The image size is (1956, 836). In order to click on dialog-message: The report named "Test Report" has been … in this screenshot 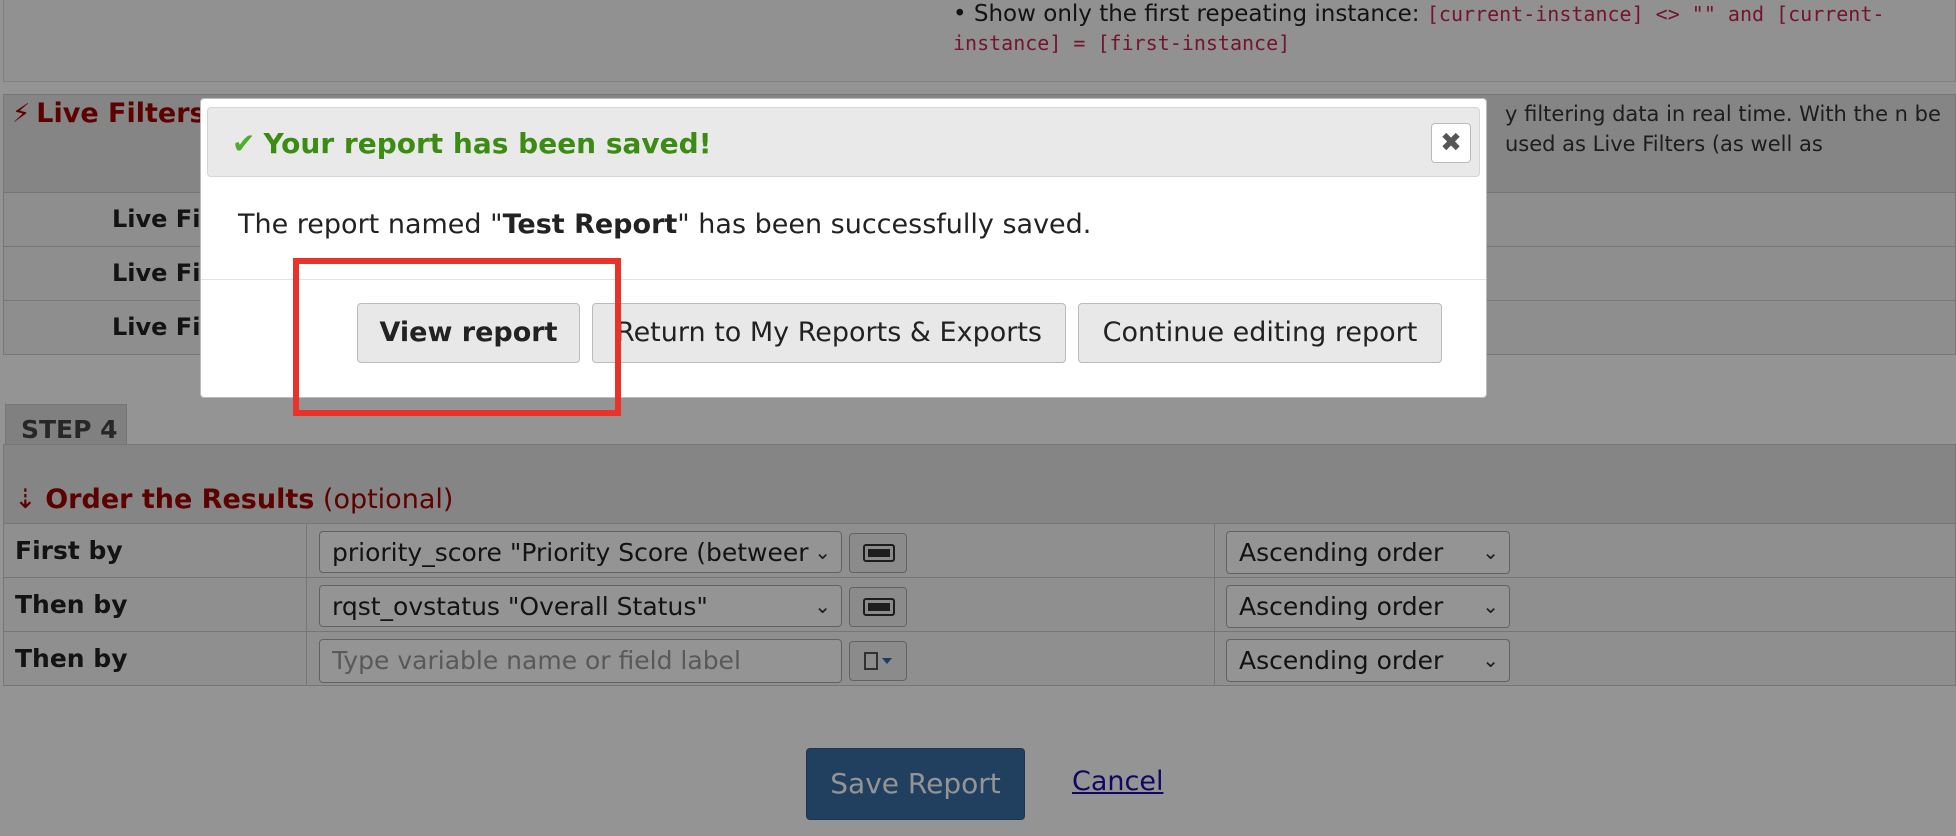, I will do `click(665, 224)`.